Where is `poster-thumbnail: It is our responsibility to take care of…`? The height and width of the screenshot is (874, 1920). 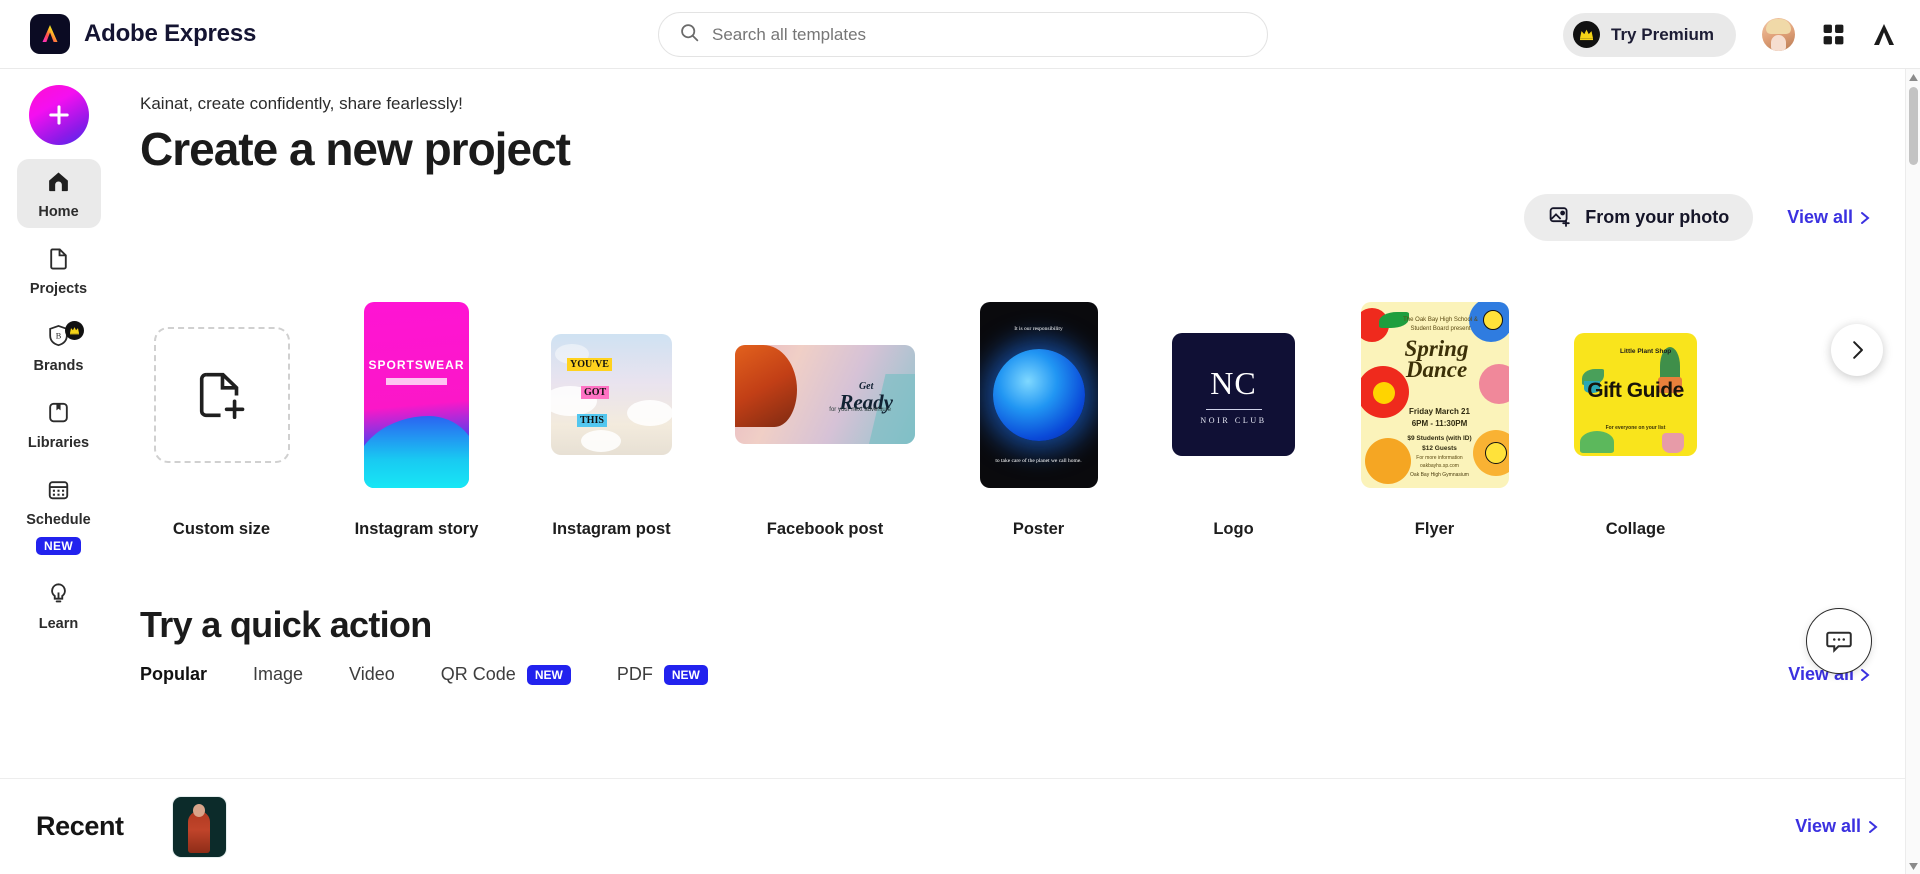 poster-thumbnail: It is our responsibility to take care of… is located at coordinates (1038, 394).